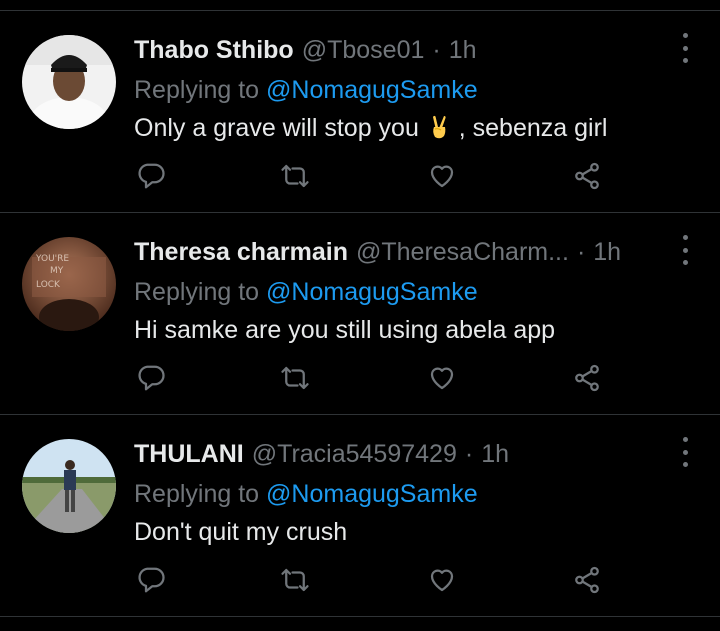  Describe the element at coordinates (533, 128) in the screenshot. I see `tweet-text-part: , sebenza girl` at that location.